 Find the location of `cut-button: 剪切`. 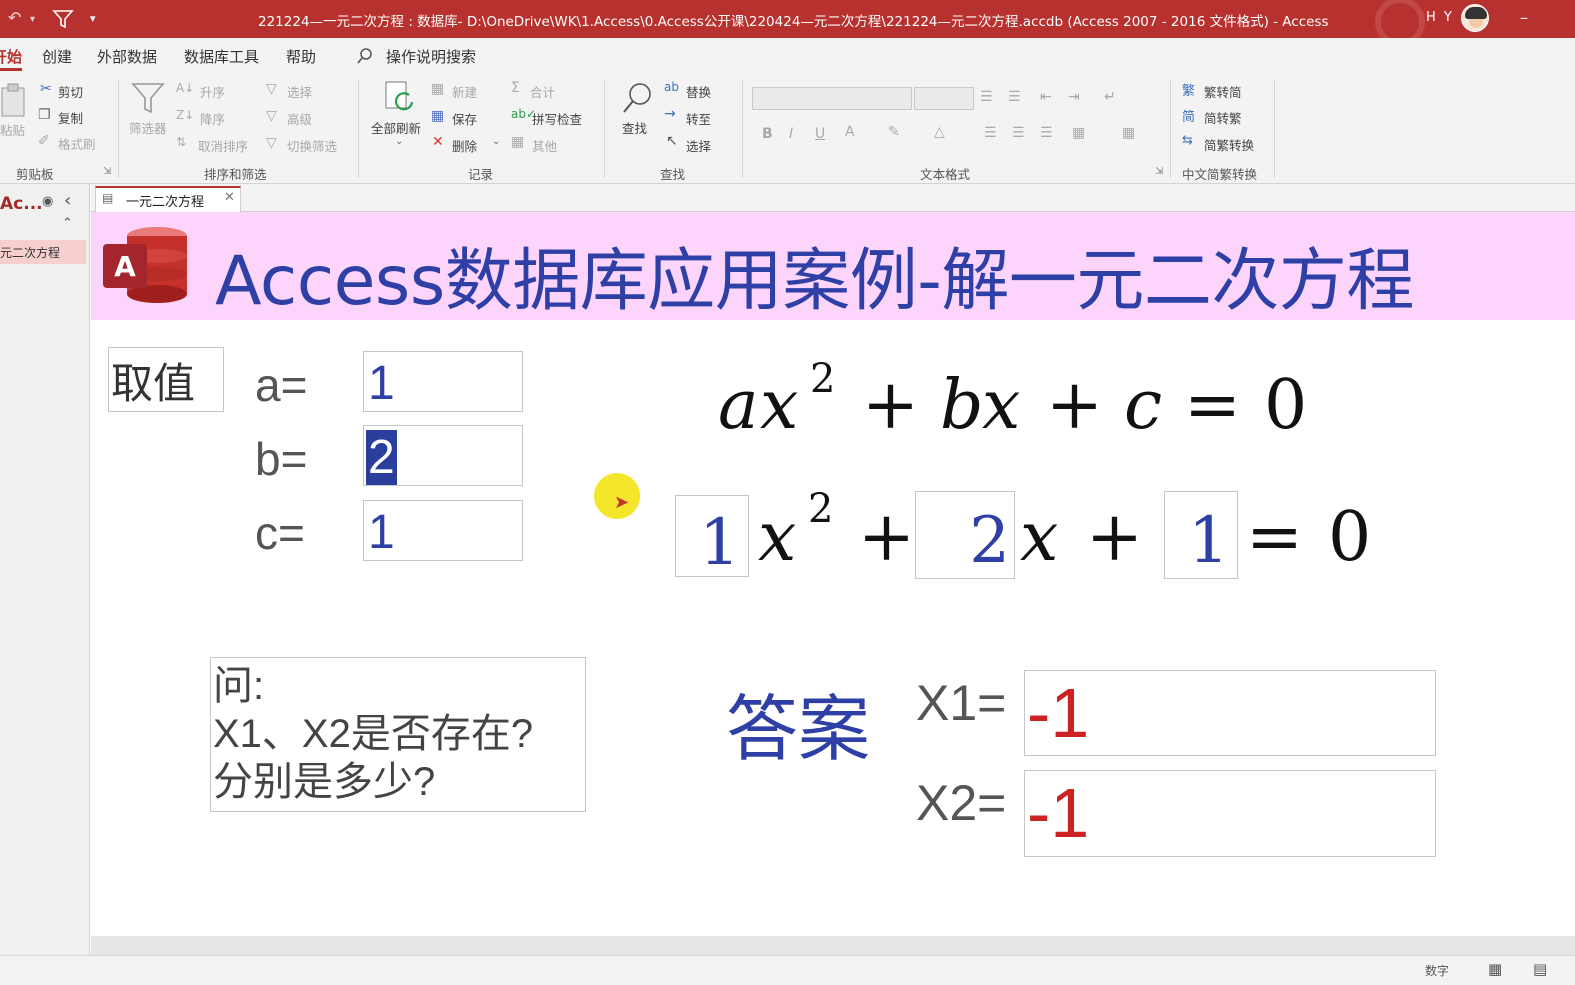

cut-button: 剪切 is located at coordinates (70, 91).